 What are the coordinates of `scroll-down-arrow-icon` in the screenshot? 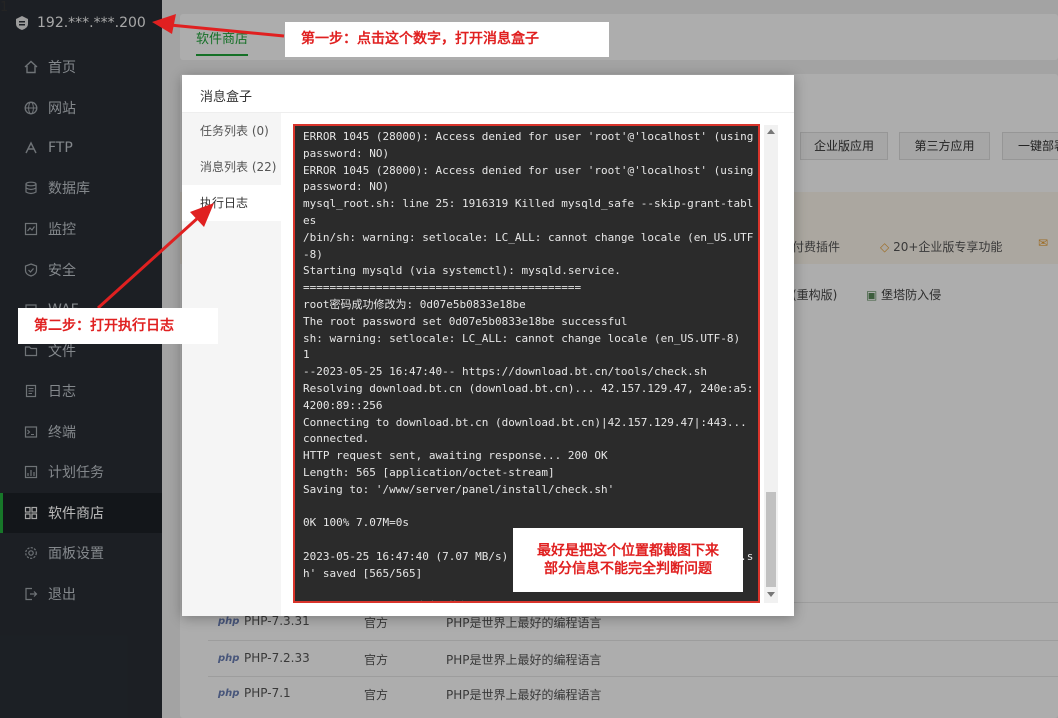 It's located at (771, 594).